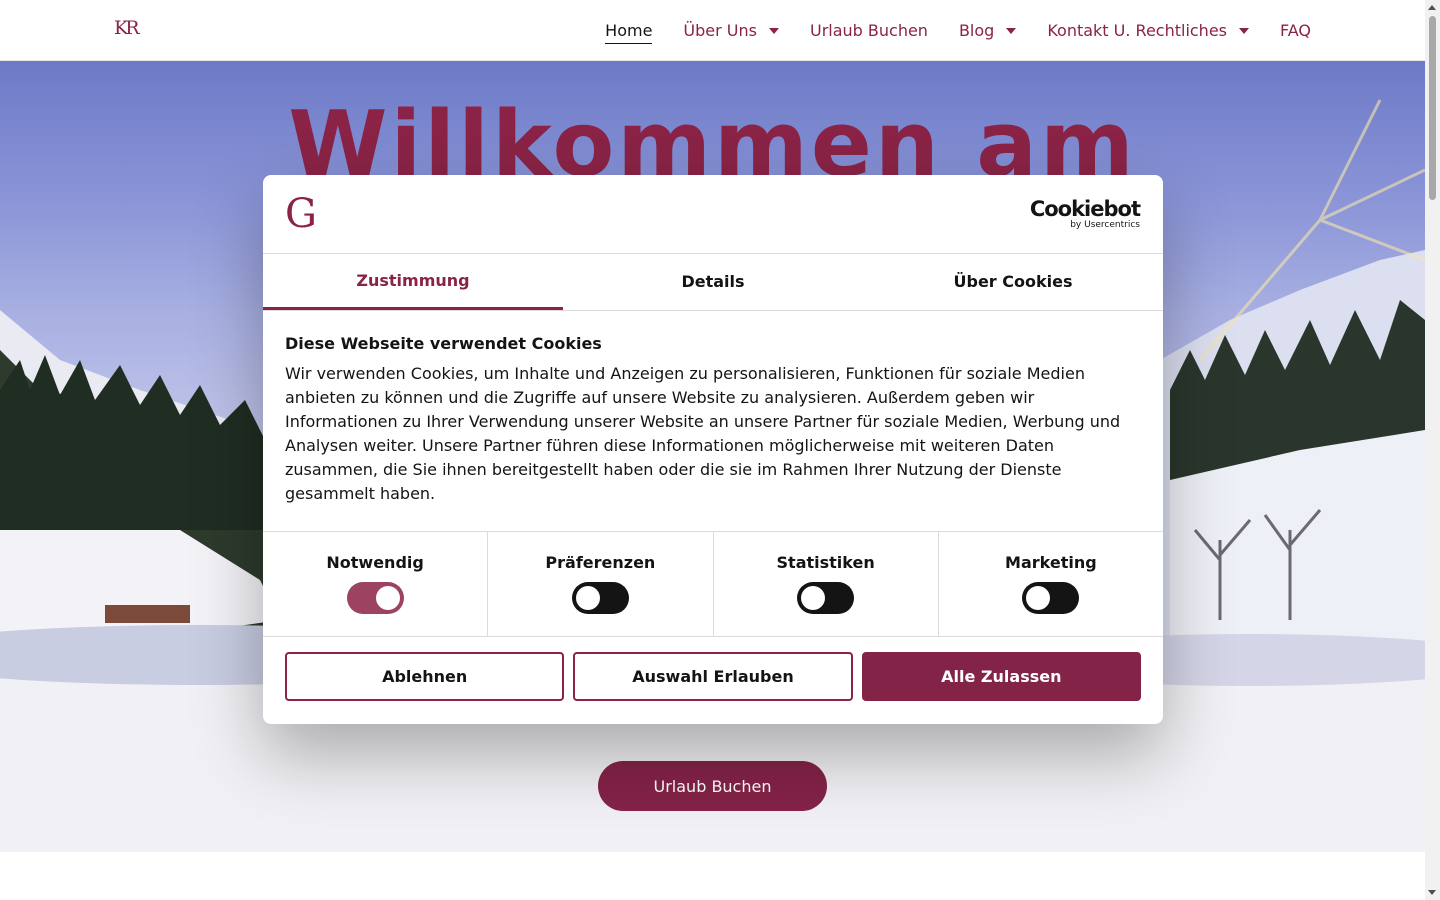 The width and height of the screenshot is (1440, 900). I want to click on nav-item-label: Urlaub Buchen, so click(868, 30).